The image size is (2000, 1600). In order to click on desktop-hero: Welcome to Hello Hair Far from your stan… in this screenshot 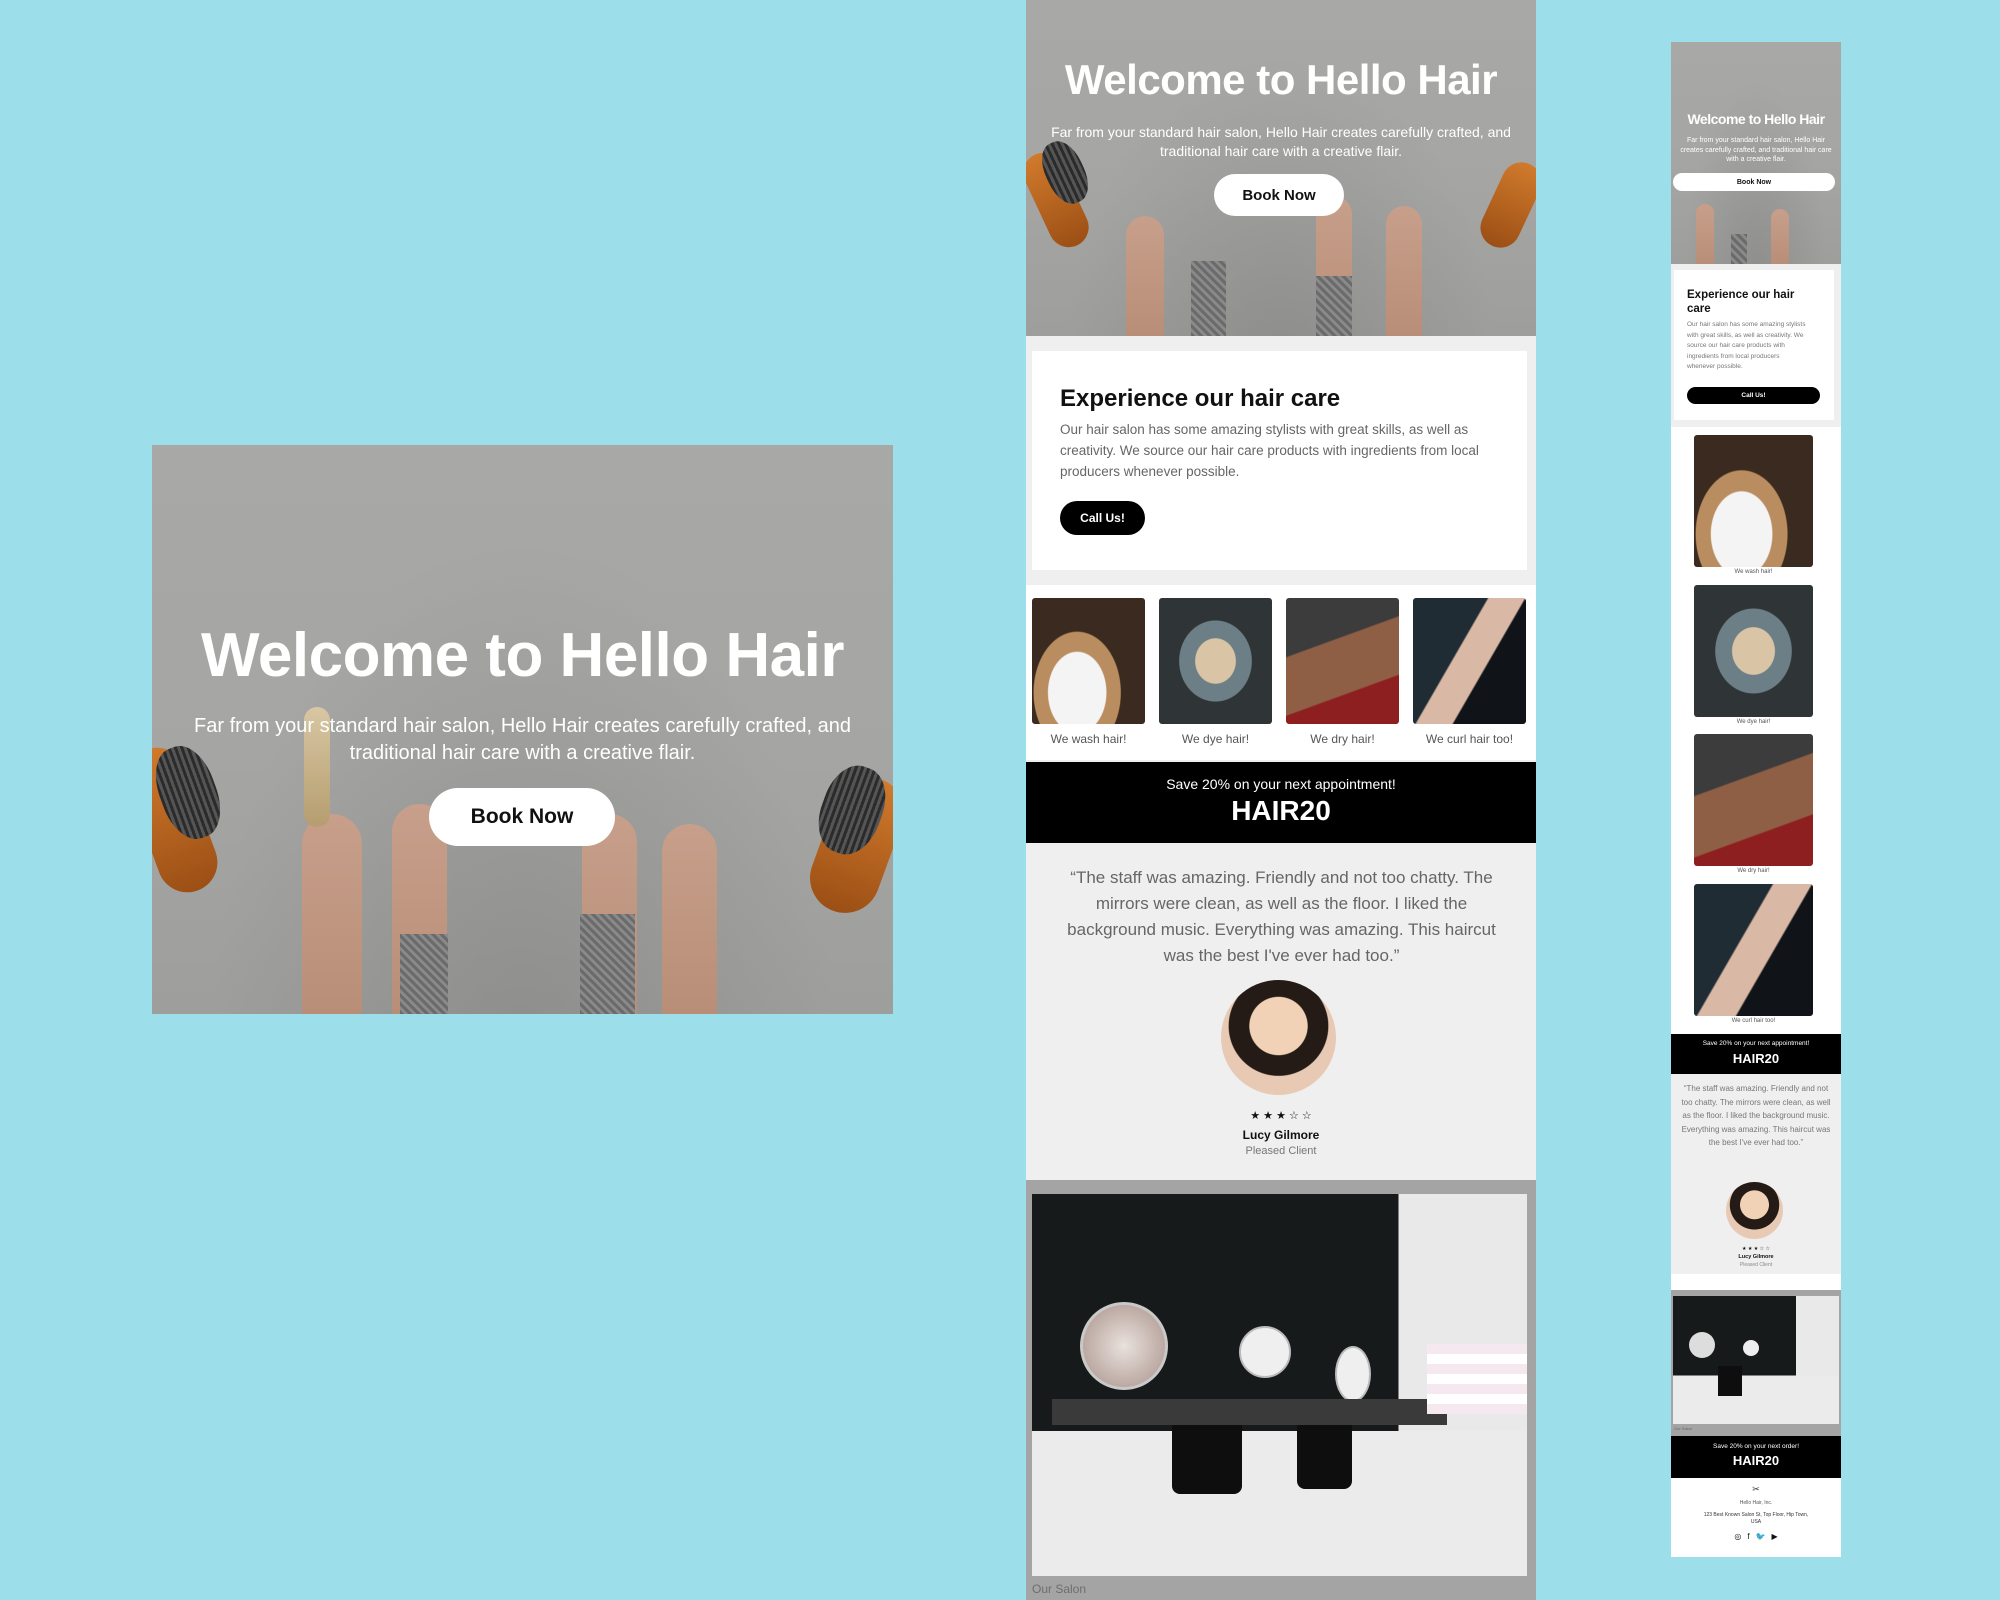, I will do `click(522, 729)`.